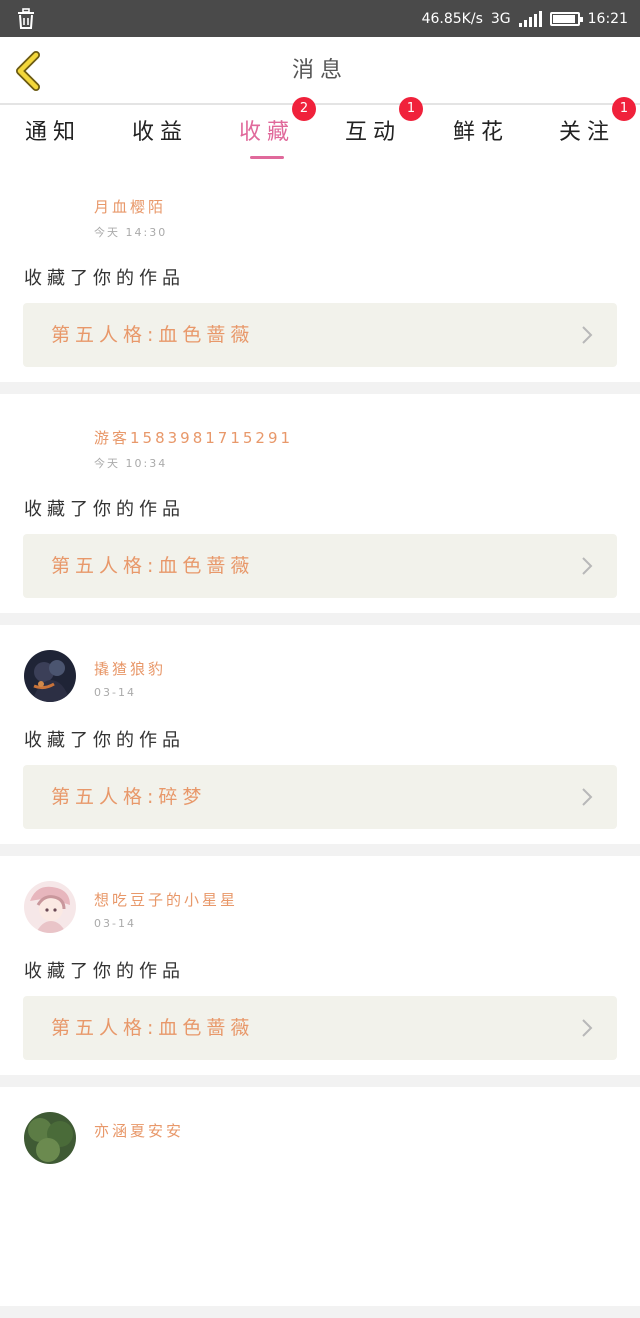 This screenshot has height=1318, width=640. Describe the element at coordinates (320, 18) in the screenshot. I see `status-bar: 46.85K/s 3G 16:21` at that location.